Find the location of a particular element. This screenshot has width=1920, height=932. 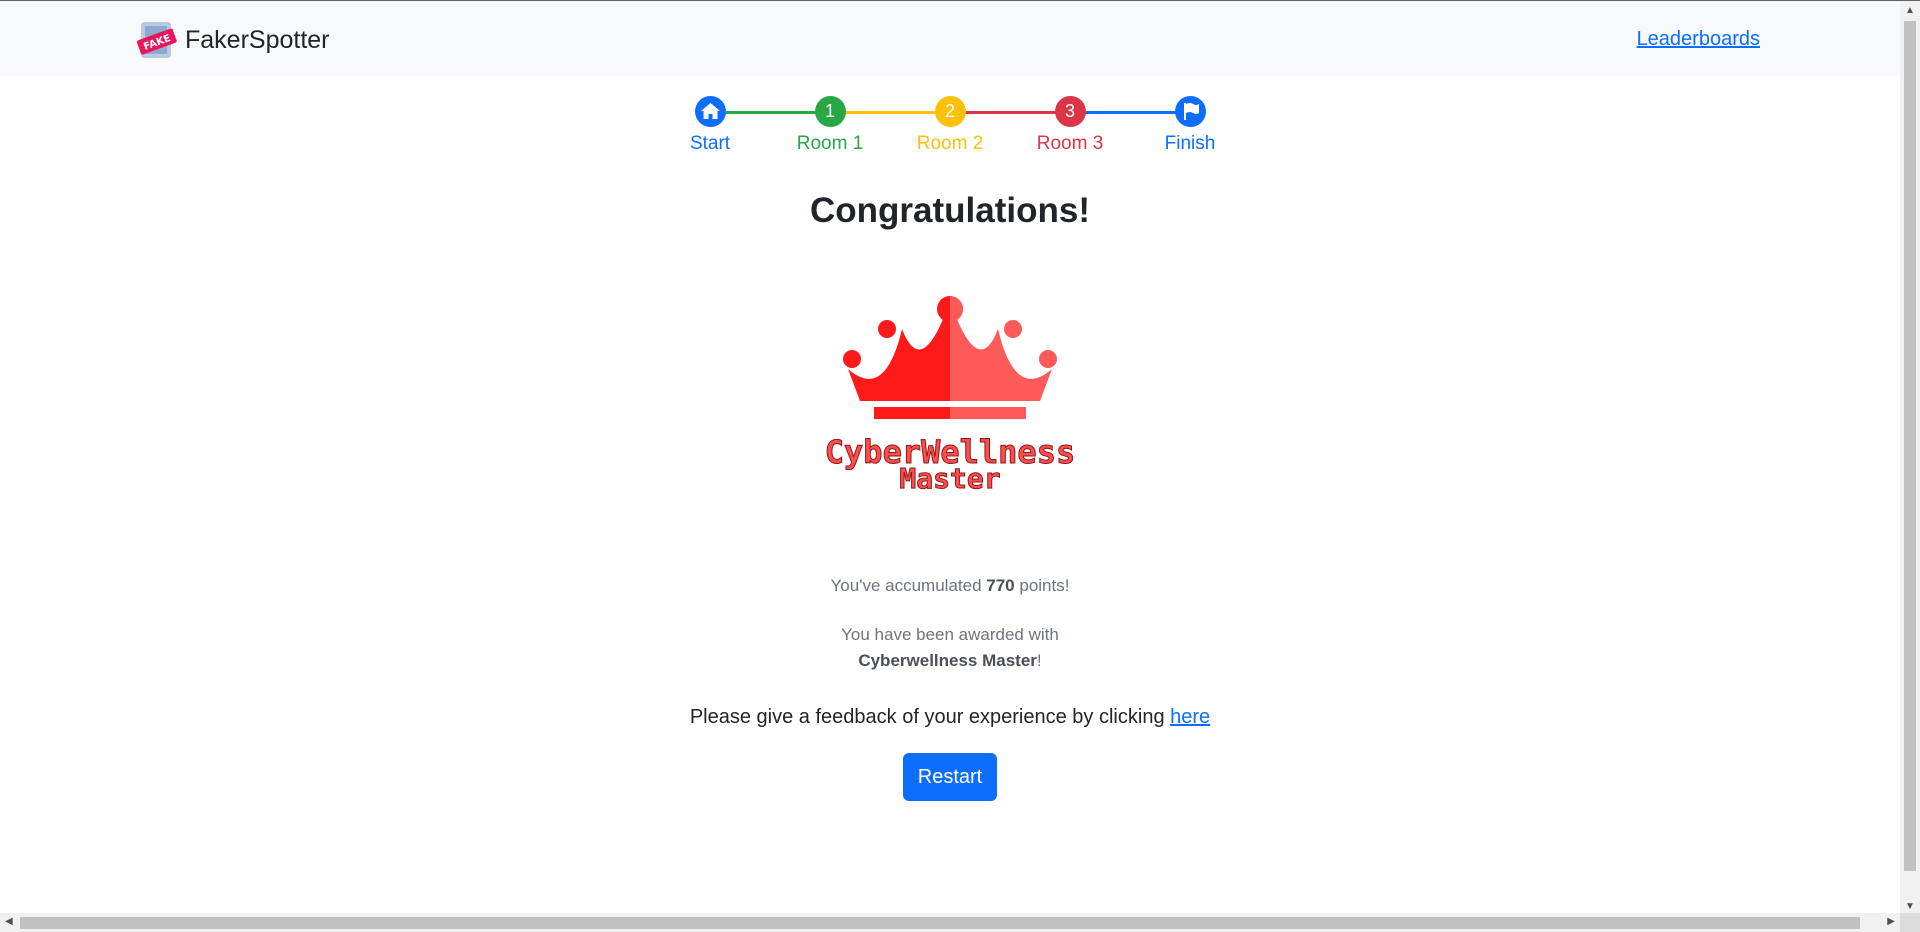

step-room-3: 3 Room 3 is located at coordinates (1070, 125).